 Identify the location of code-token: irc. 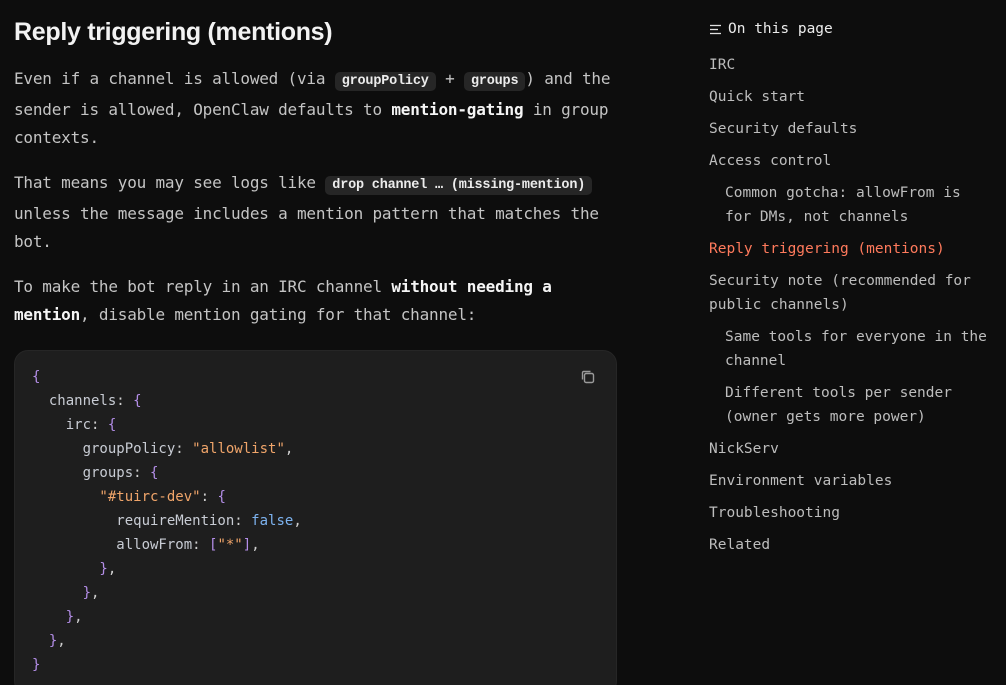
(62, 425).